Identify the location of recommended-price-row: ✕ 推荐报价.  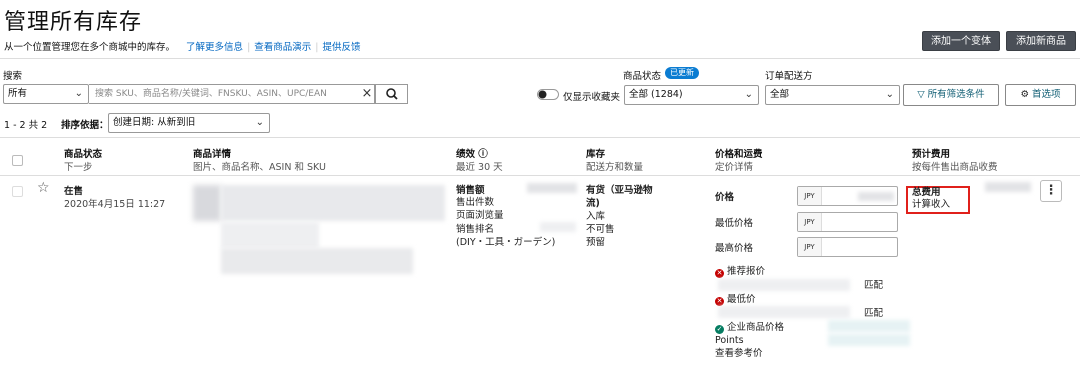
(740, 272).